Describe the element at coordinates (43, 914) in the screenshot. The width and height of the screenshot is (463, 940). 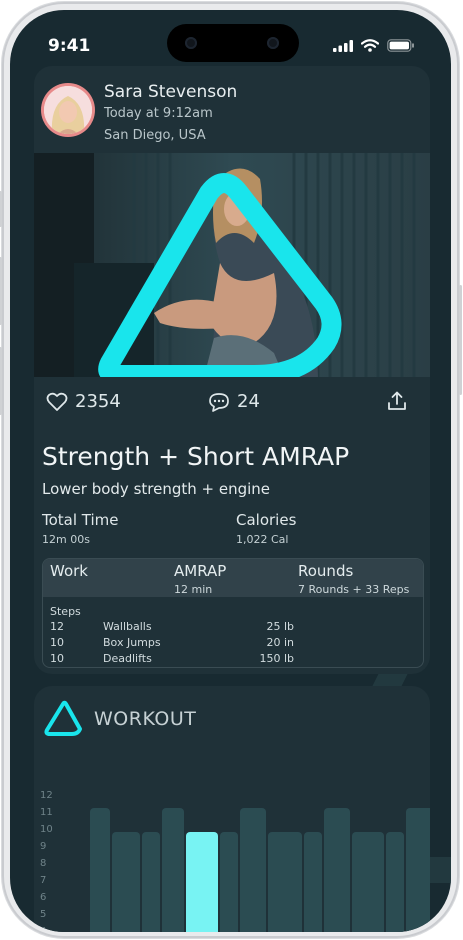
I see `y-tick-label: 5` at that location.